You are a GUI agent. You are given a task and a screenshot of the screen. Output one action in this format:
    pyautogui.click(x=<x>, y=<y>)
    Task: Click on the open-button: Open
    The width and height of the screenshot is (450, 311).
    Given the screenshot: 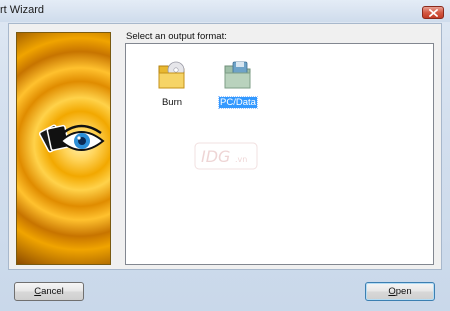 What is the action you would take?
    pyautogui.click(x=400, y=291)
    